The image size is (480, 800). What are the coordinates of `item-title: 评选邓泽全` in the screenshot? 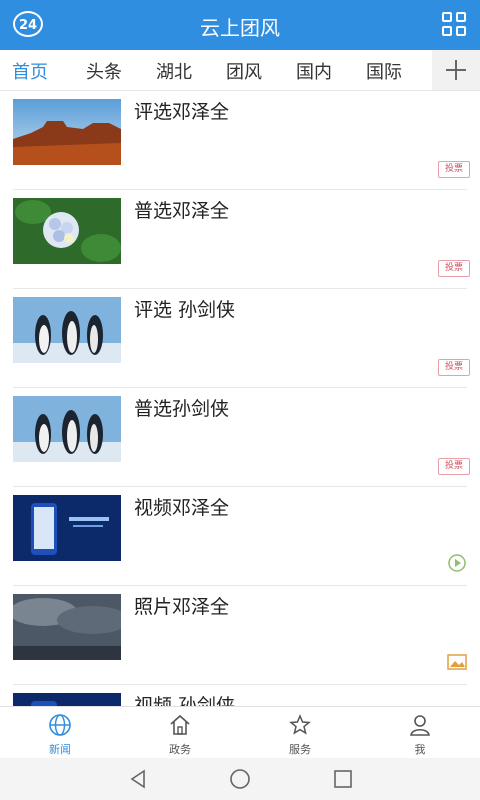 It's located at (182, 112).